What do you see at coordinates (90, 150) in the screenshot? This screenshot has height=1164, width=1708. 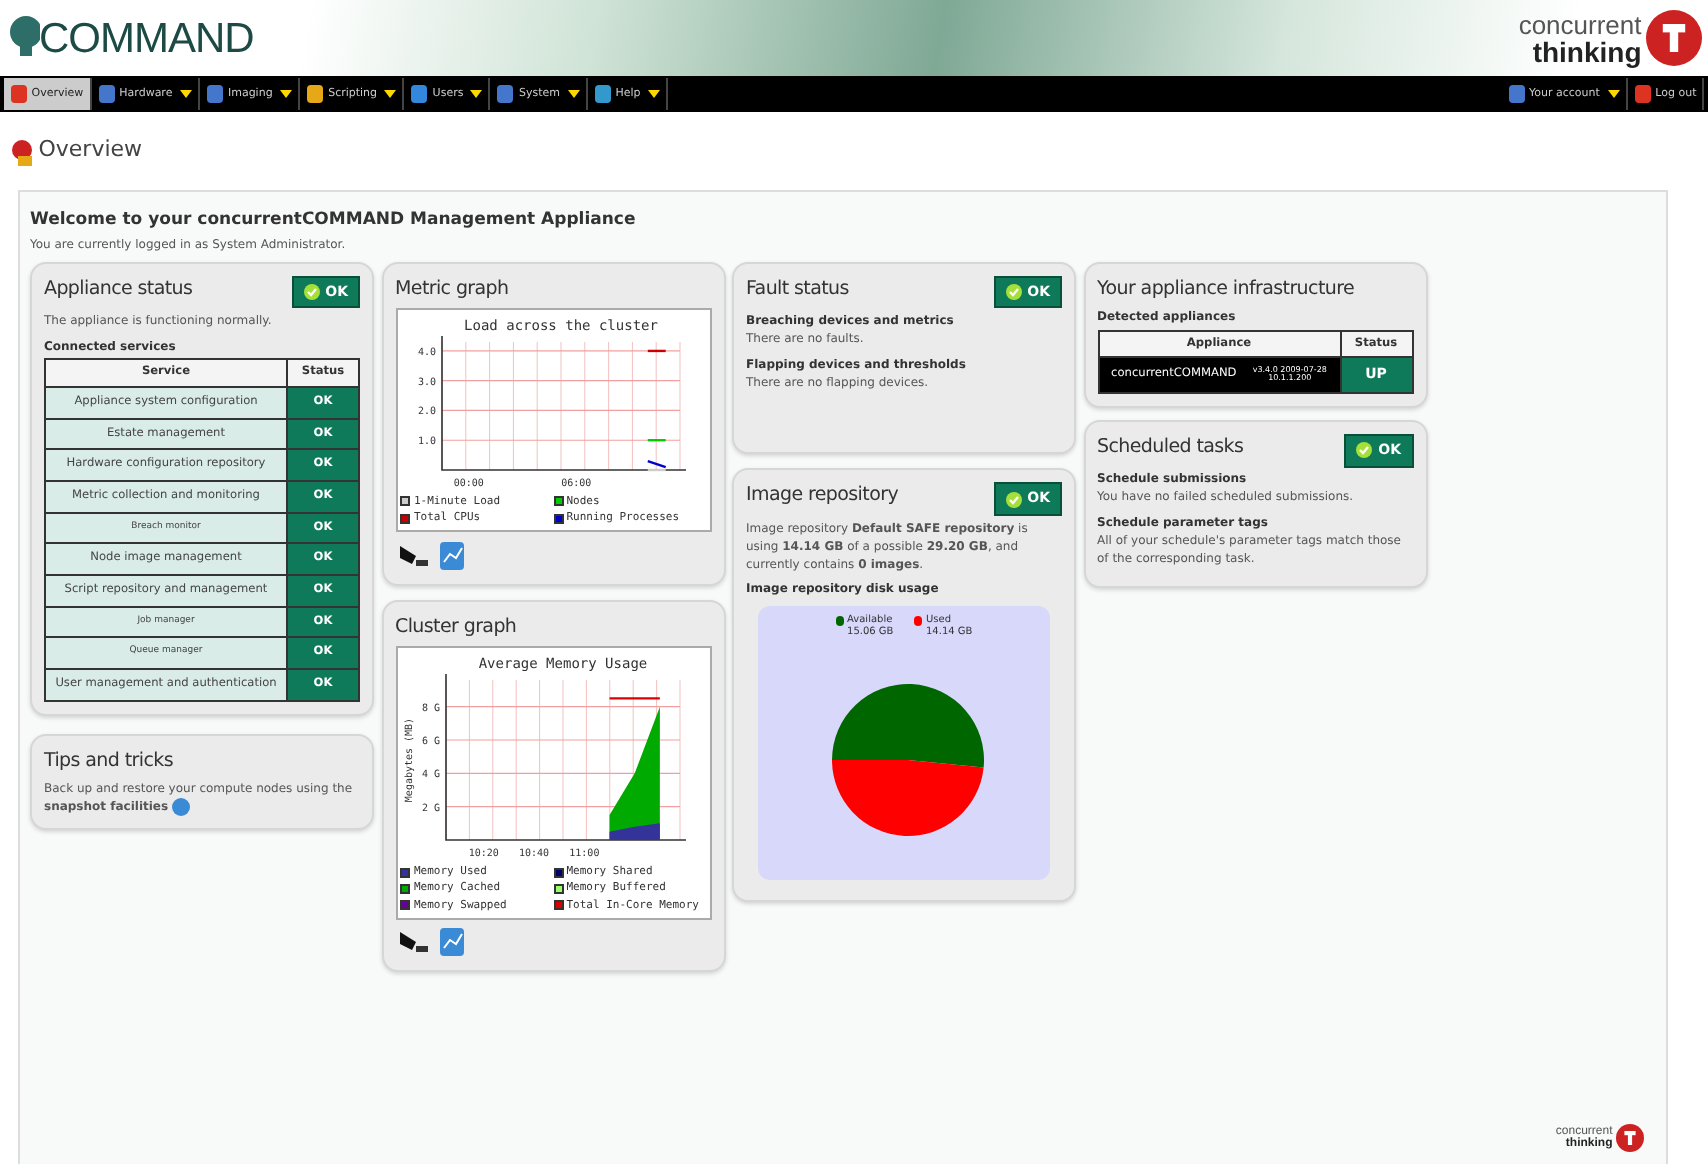 I see `page-title: Overview` at bounding box center [90, 150].